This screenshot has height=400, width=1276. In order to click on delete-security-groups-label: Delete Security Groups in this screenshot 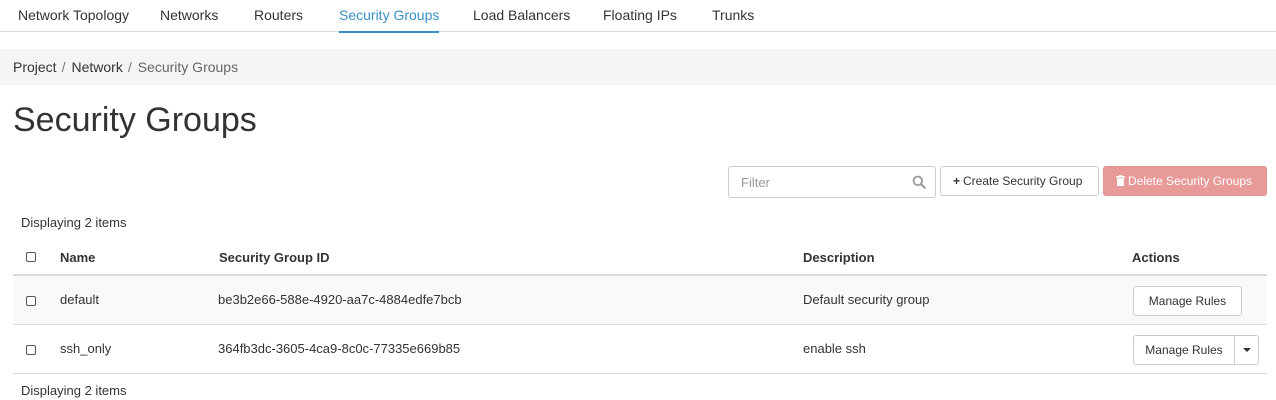, I will do `click(1190, 181)`.